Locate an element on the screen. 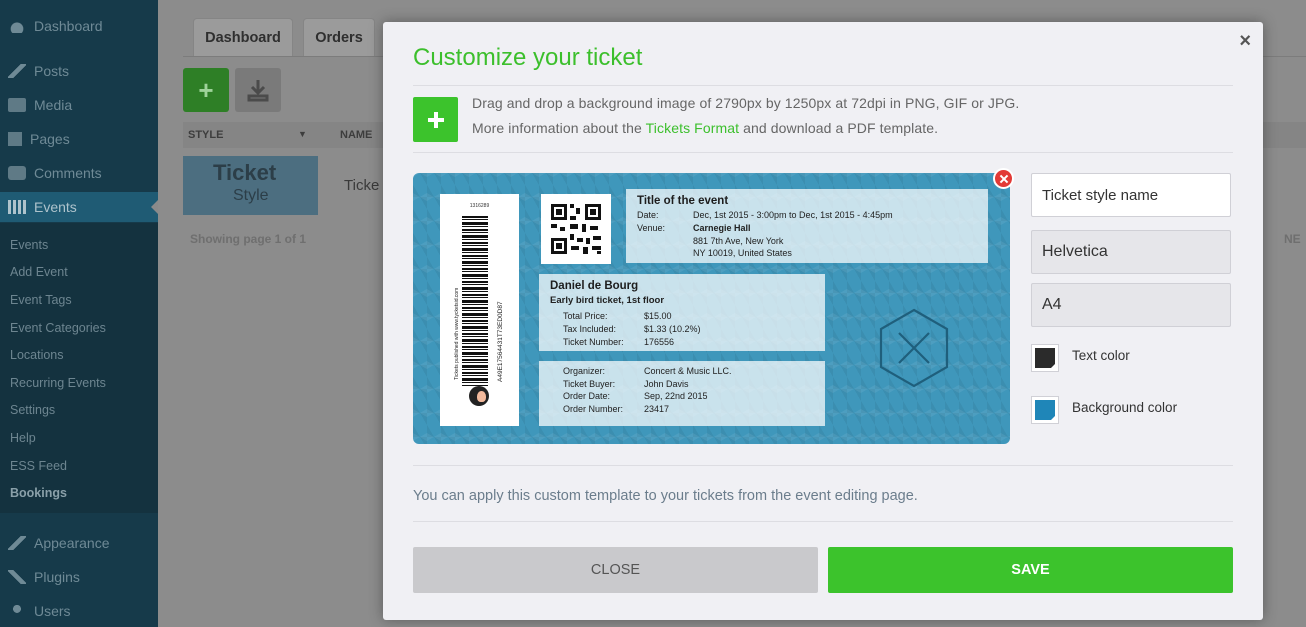 The image size is (1306, 627). tax-label: Tax Included: is located at coordinates (590, 329).